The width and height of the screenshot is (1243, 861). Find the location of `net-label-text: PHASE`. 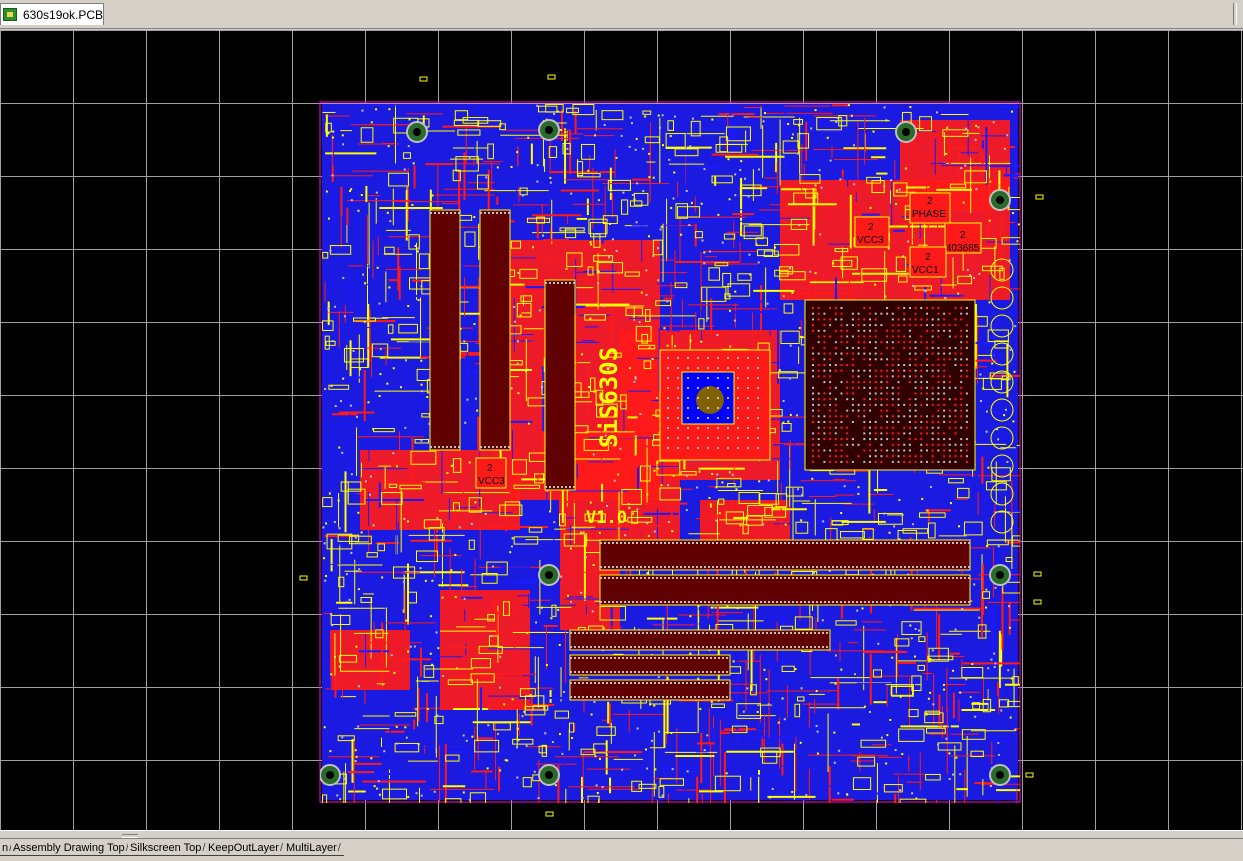

net-label-text: PHASE is located at coordinates (929, 214).